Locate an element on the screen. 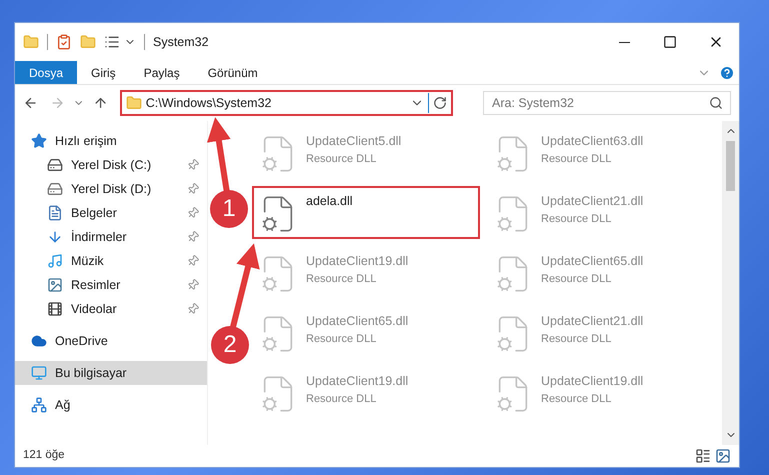 This screenshot has height=475, width=769. item-count: 121 öğe is located at coordinates (44, 456).